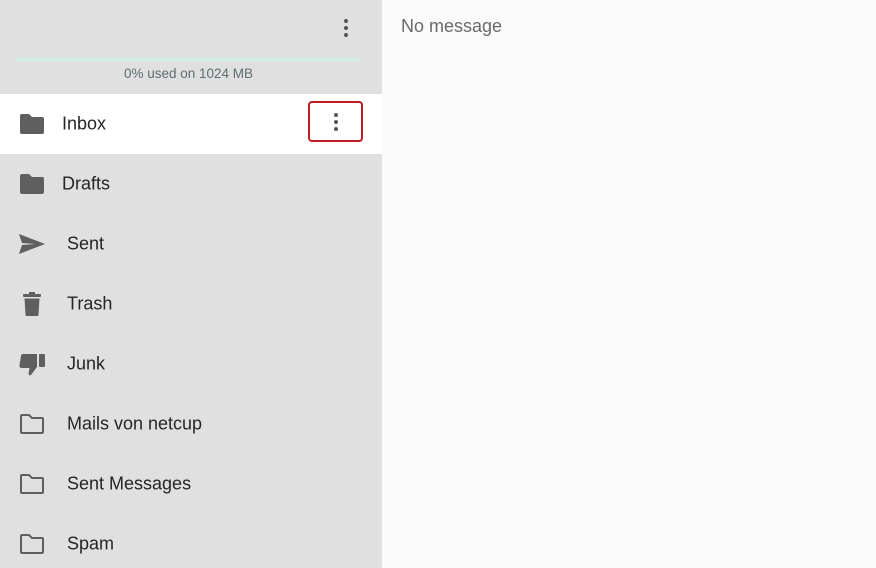 The width and height of the screenshot is (876, 568). I want to click on folder-label: Sent Messages, so click(129, 483).